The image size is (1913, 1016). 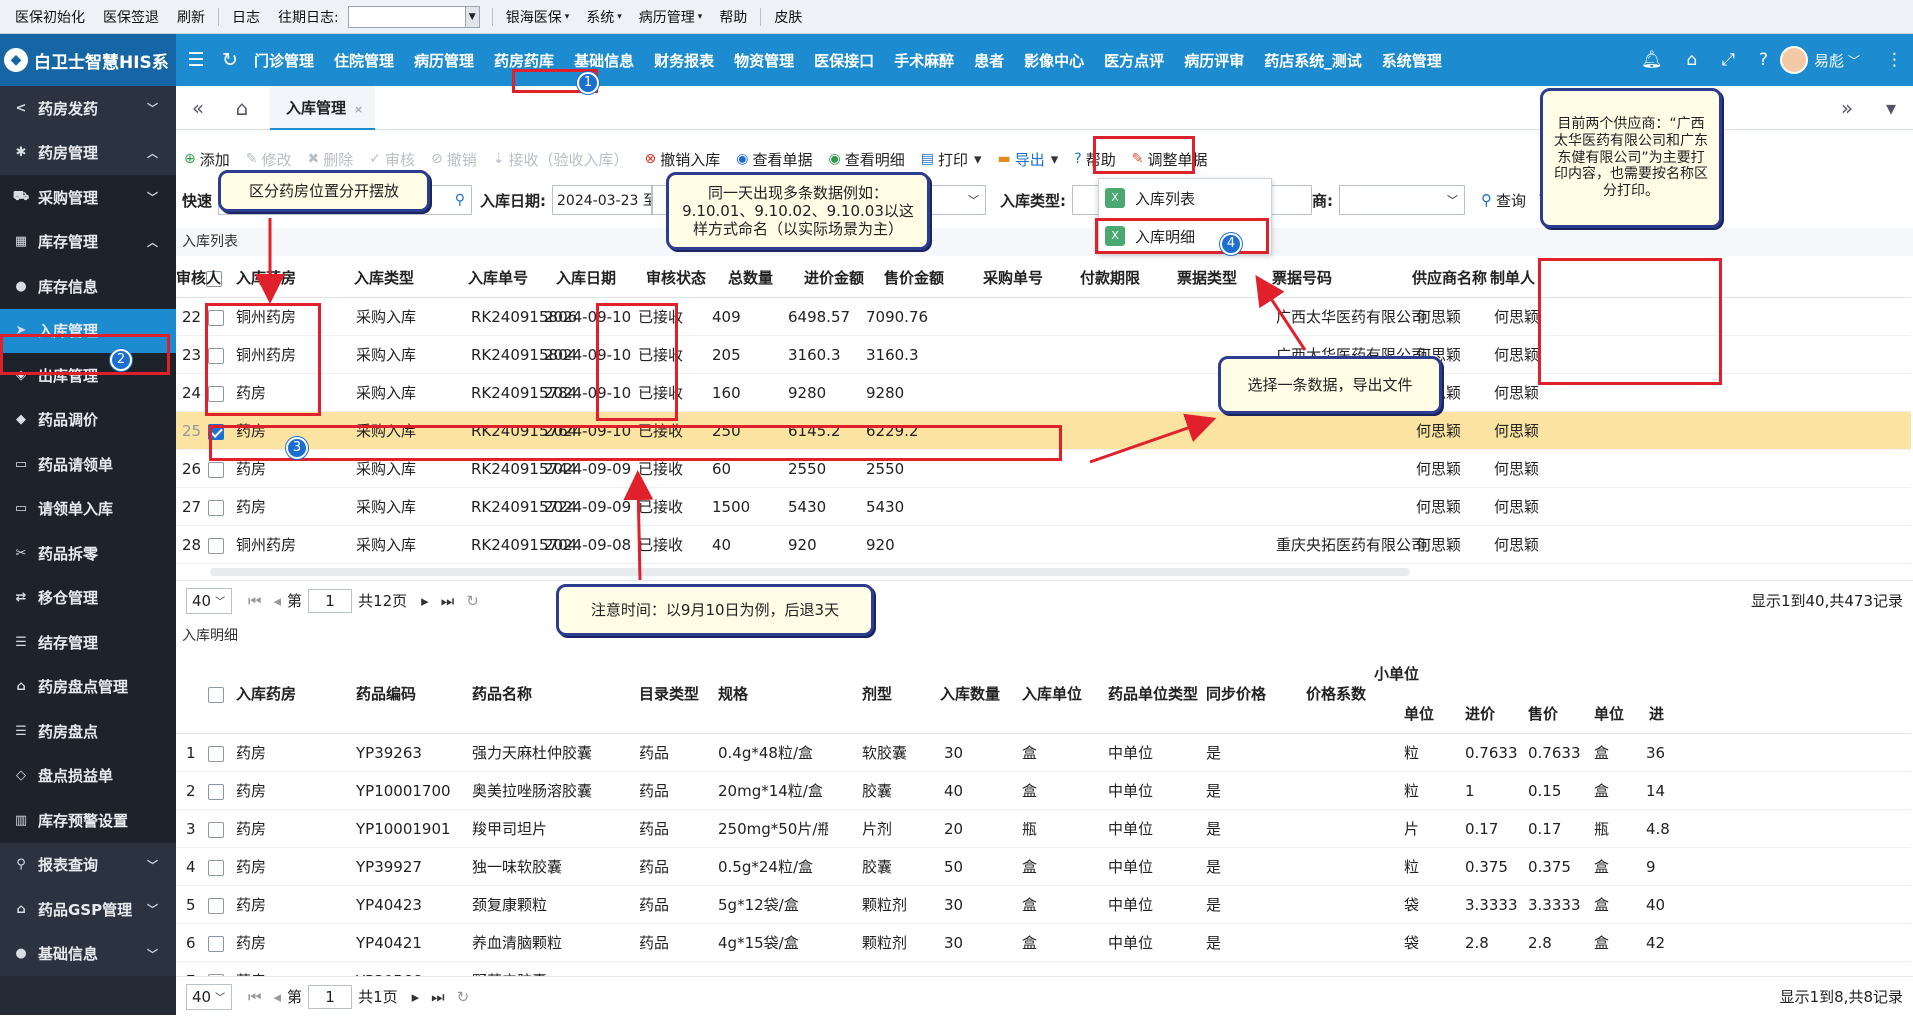 I want to click on sidebar-item: ▥ 库存预警设置, so click(x=88, y=820).